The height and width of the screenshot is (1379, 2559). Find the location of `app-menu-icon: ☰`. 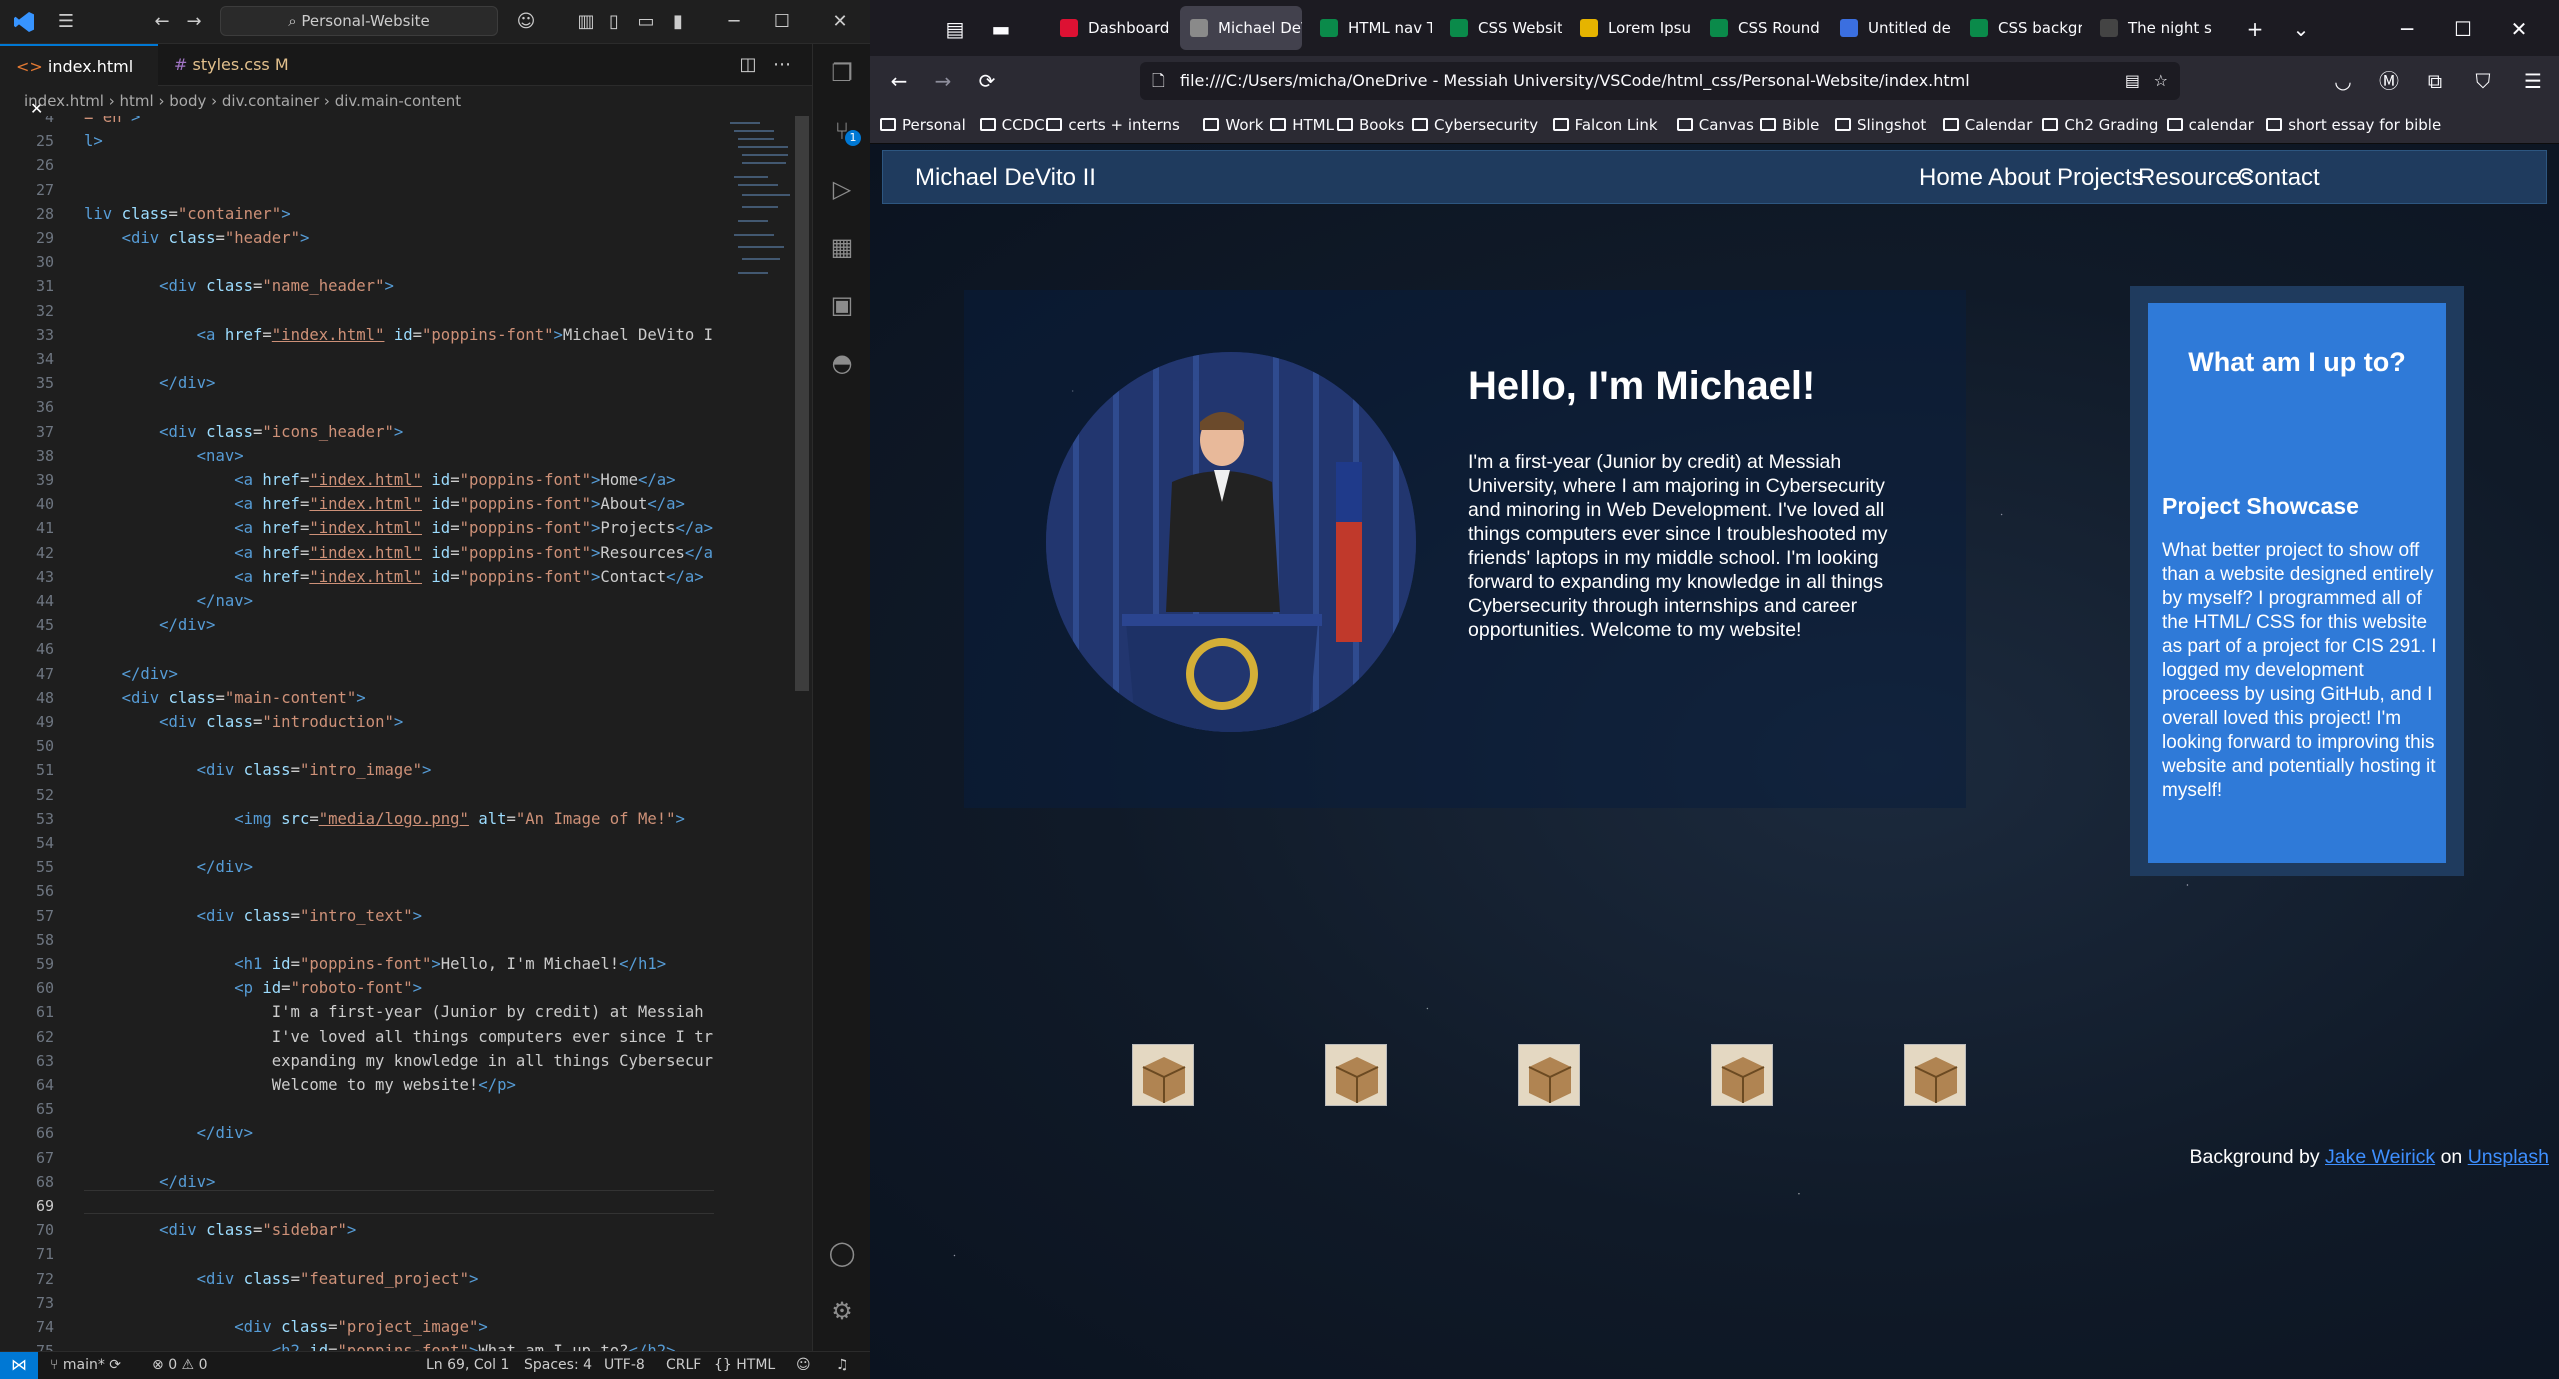

app-menu-icon: ☰ is located at coordinates (2533, 81).